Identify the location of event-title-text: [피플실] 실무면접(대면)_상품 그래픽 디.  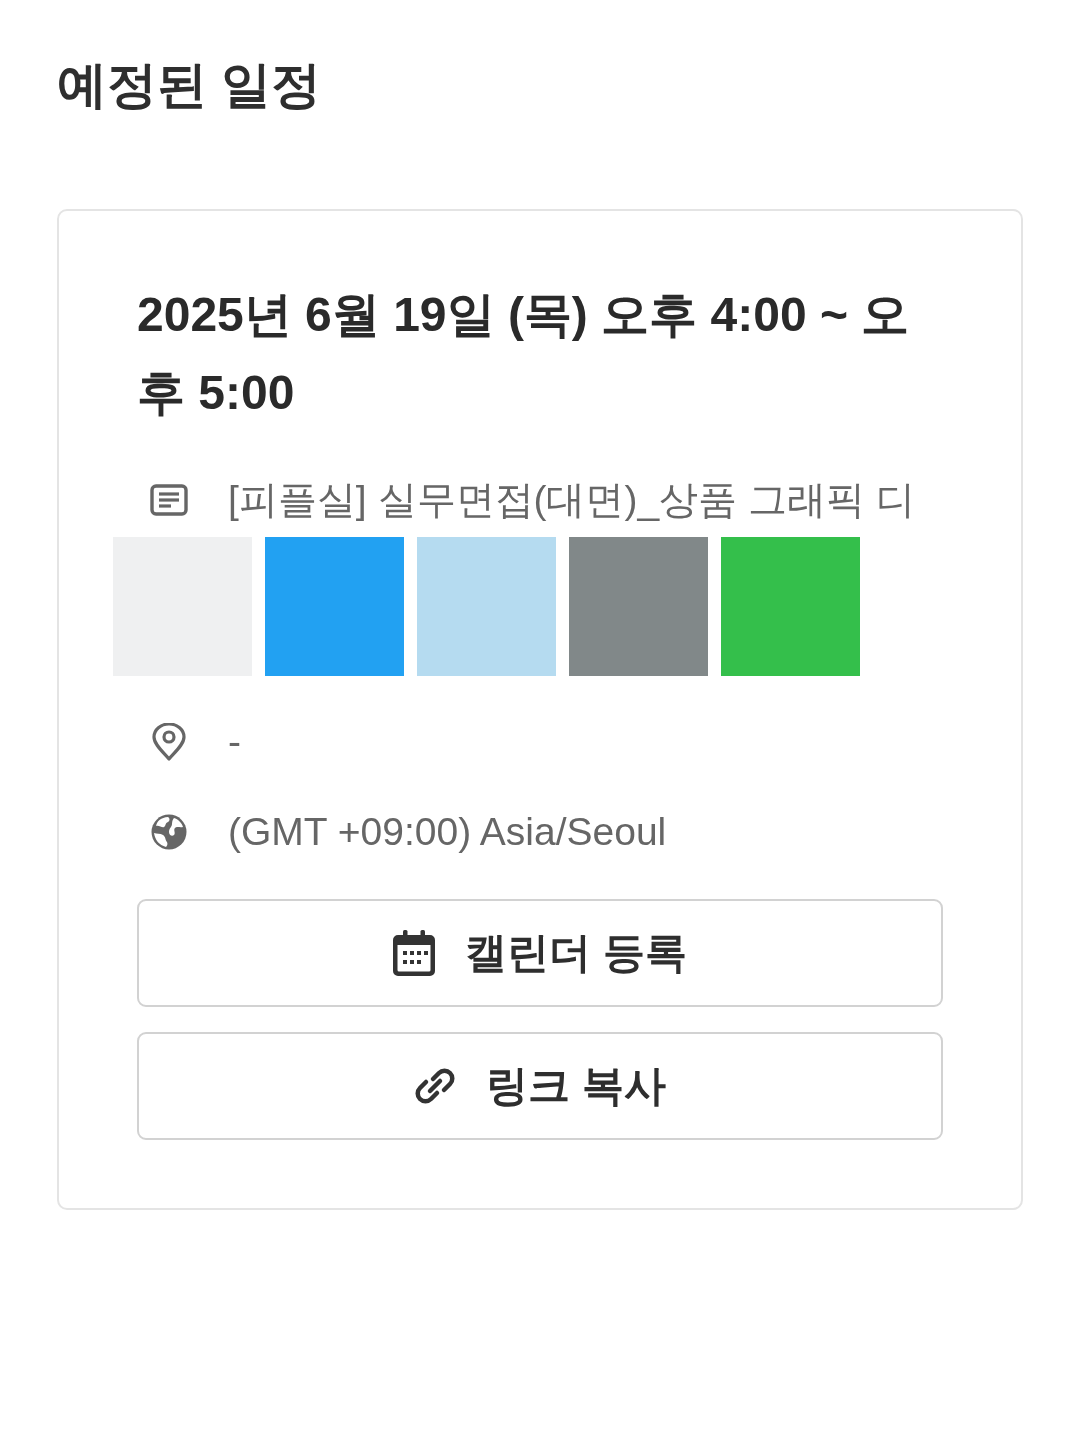
(571, 500).